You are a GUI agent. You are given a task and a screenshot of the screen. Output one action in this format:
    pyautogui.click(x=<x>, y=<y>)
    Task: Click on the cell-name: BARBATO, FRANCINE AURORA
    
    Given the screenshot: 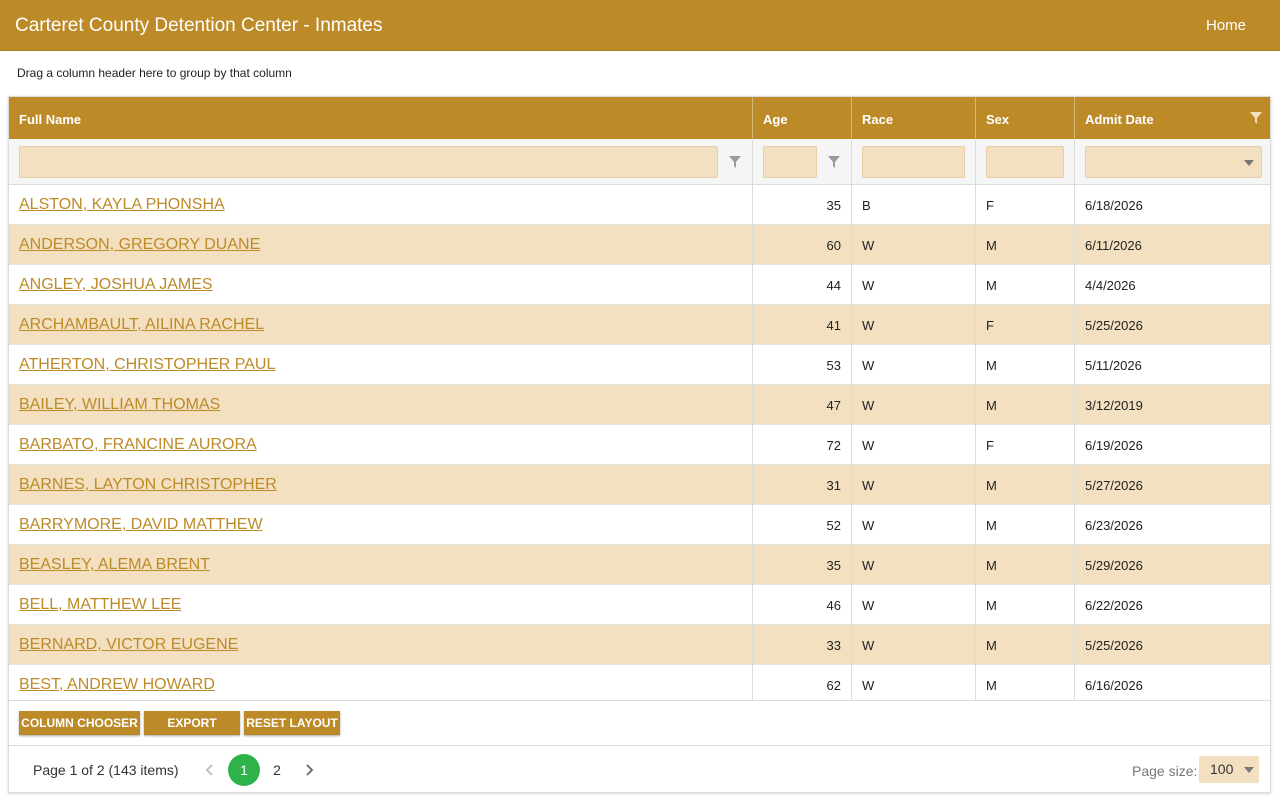 What is the action you would take?
    pyautogui.click(x=381, y=445)
    